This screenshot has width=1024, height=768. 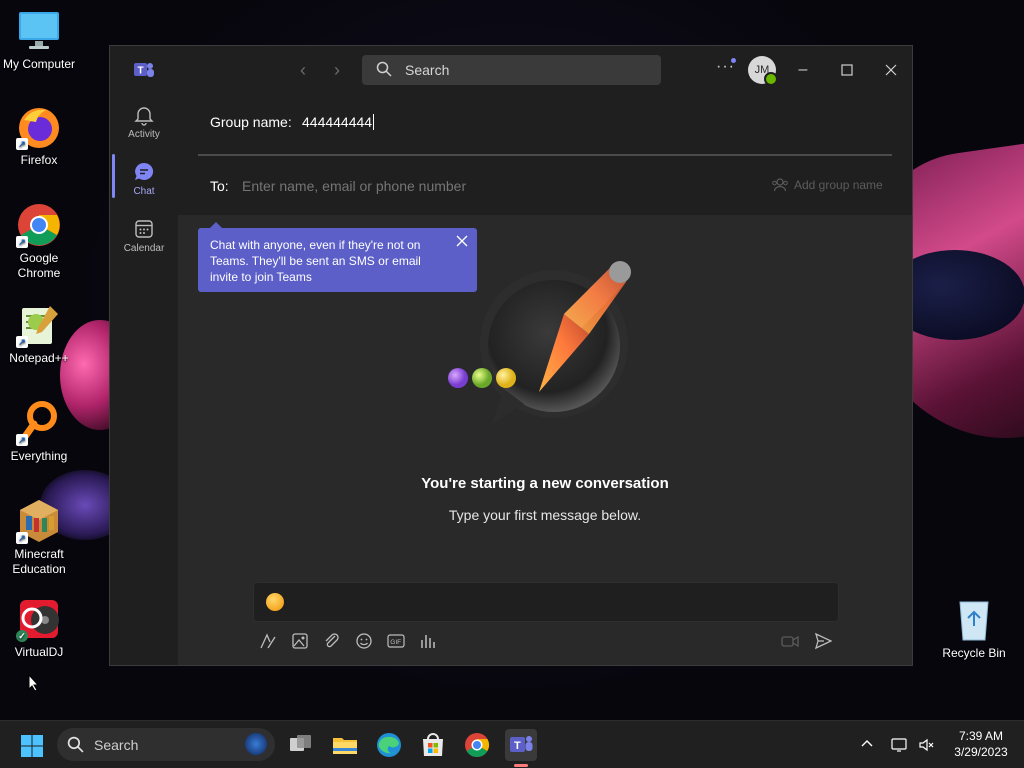 I want to click on task-view-icon, so click(x=301, y=745).